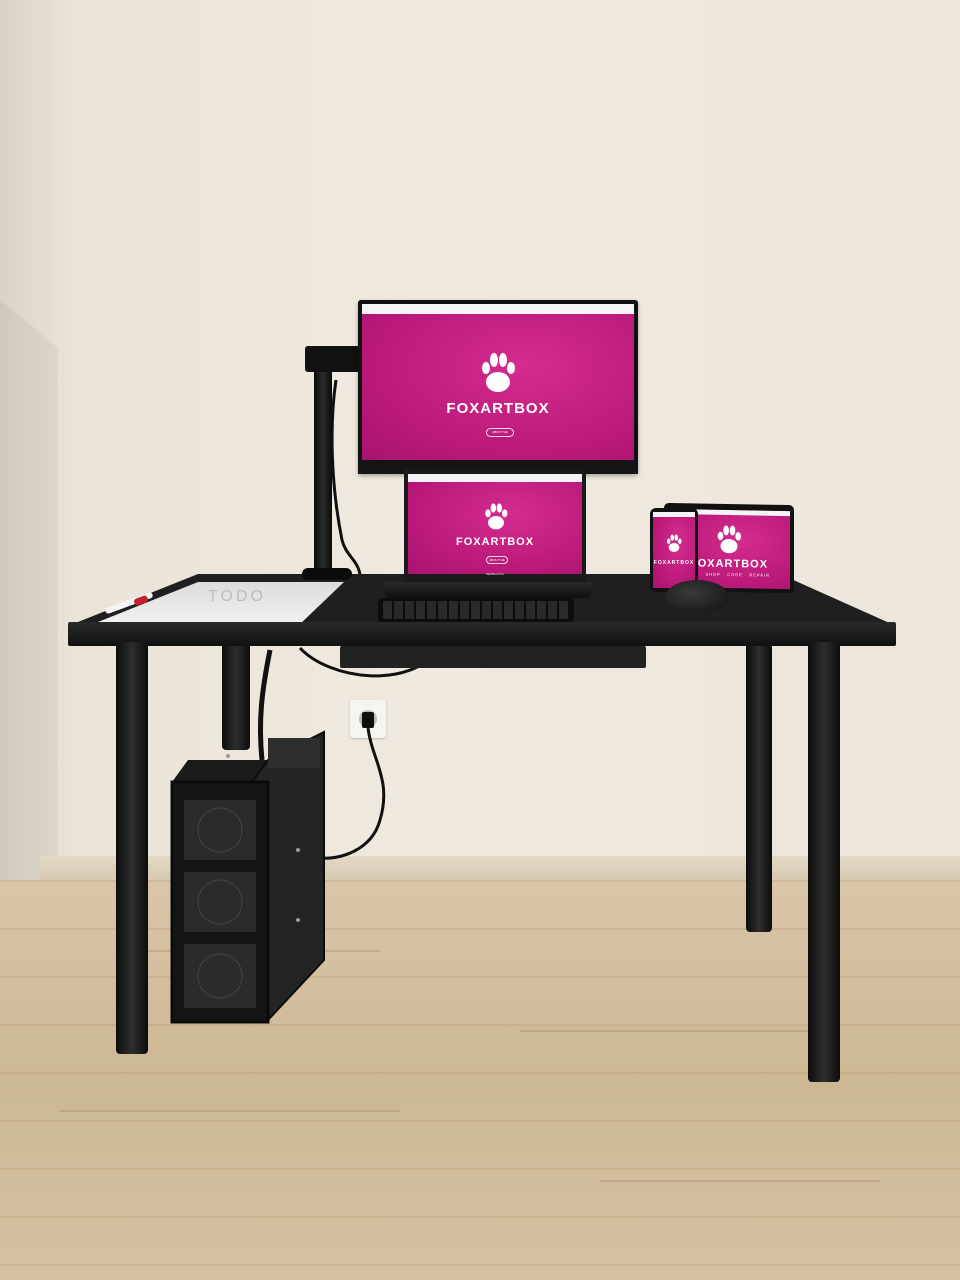 The height and width of the screenshot is (1280, 960). I want to click on whiteboard-text: TODO, so click(237, 596).